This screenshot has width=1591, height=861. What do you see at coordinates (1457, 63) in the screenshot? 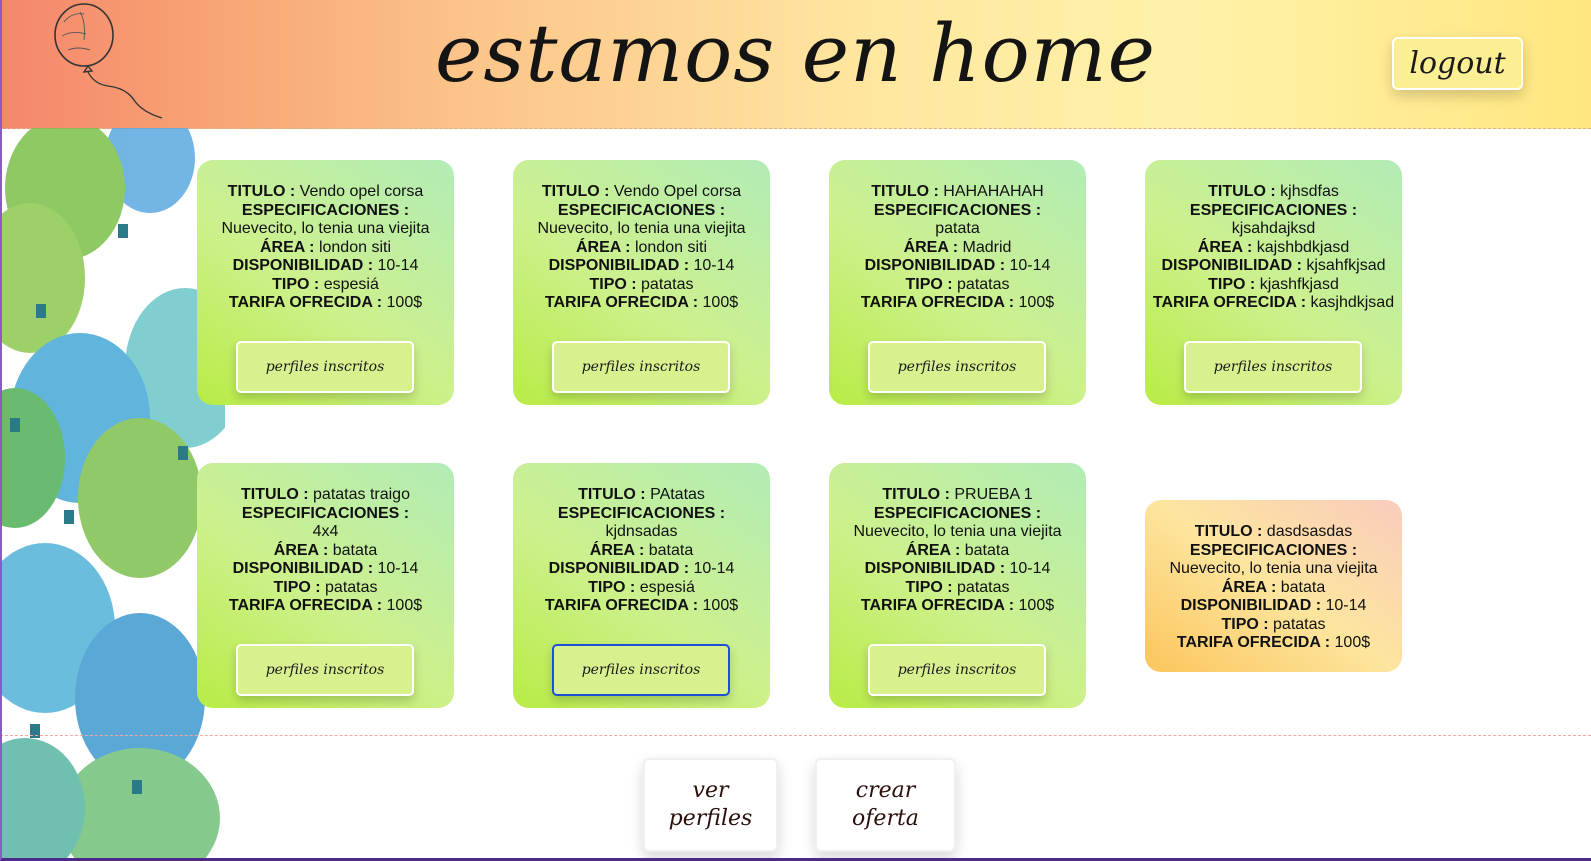
I see `logout-button: logout` at bounding box center [1457, 63].